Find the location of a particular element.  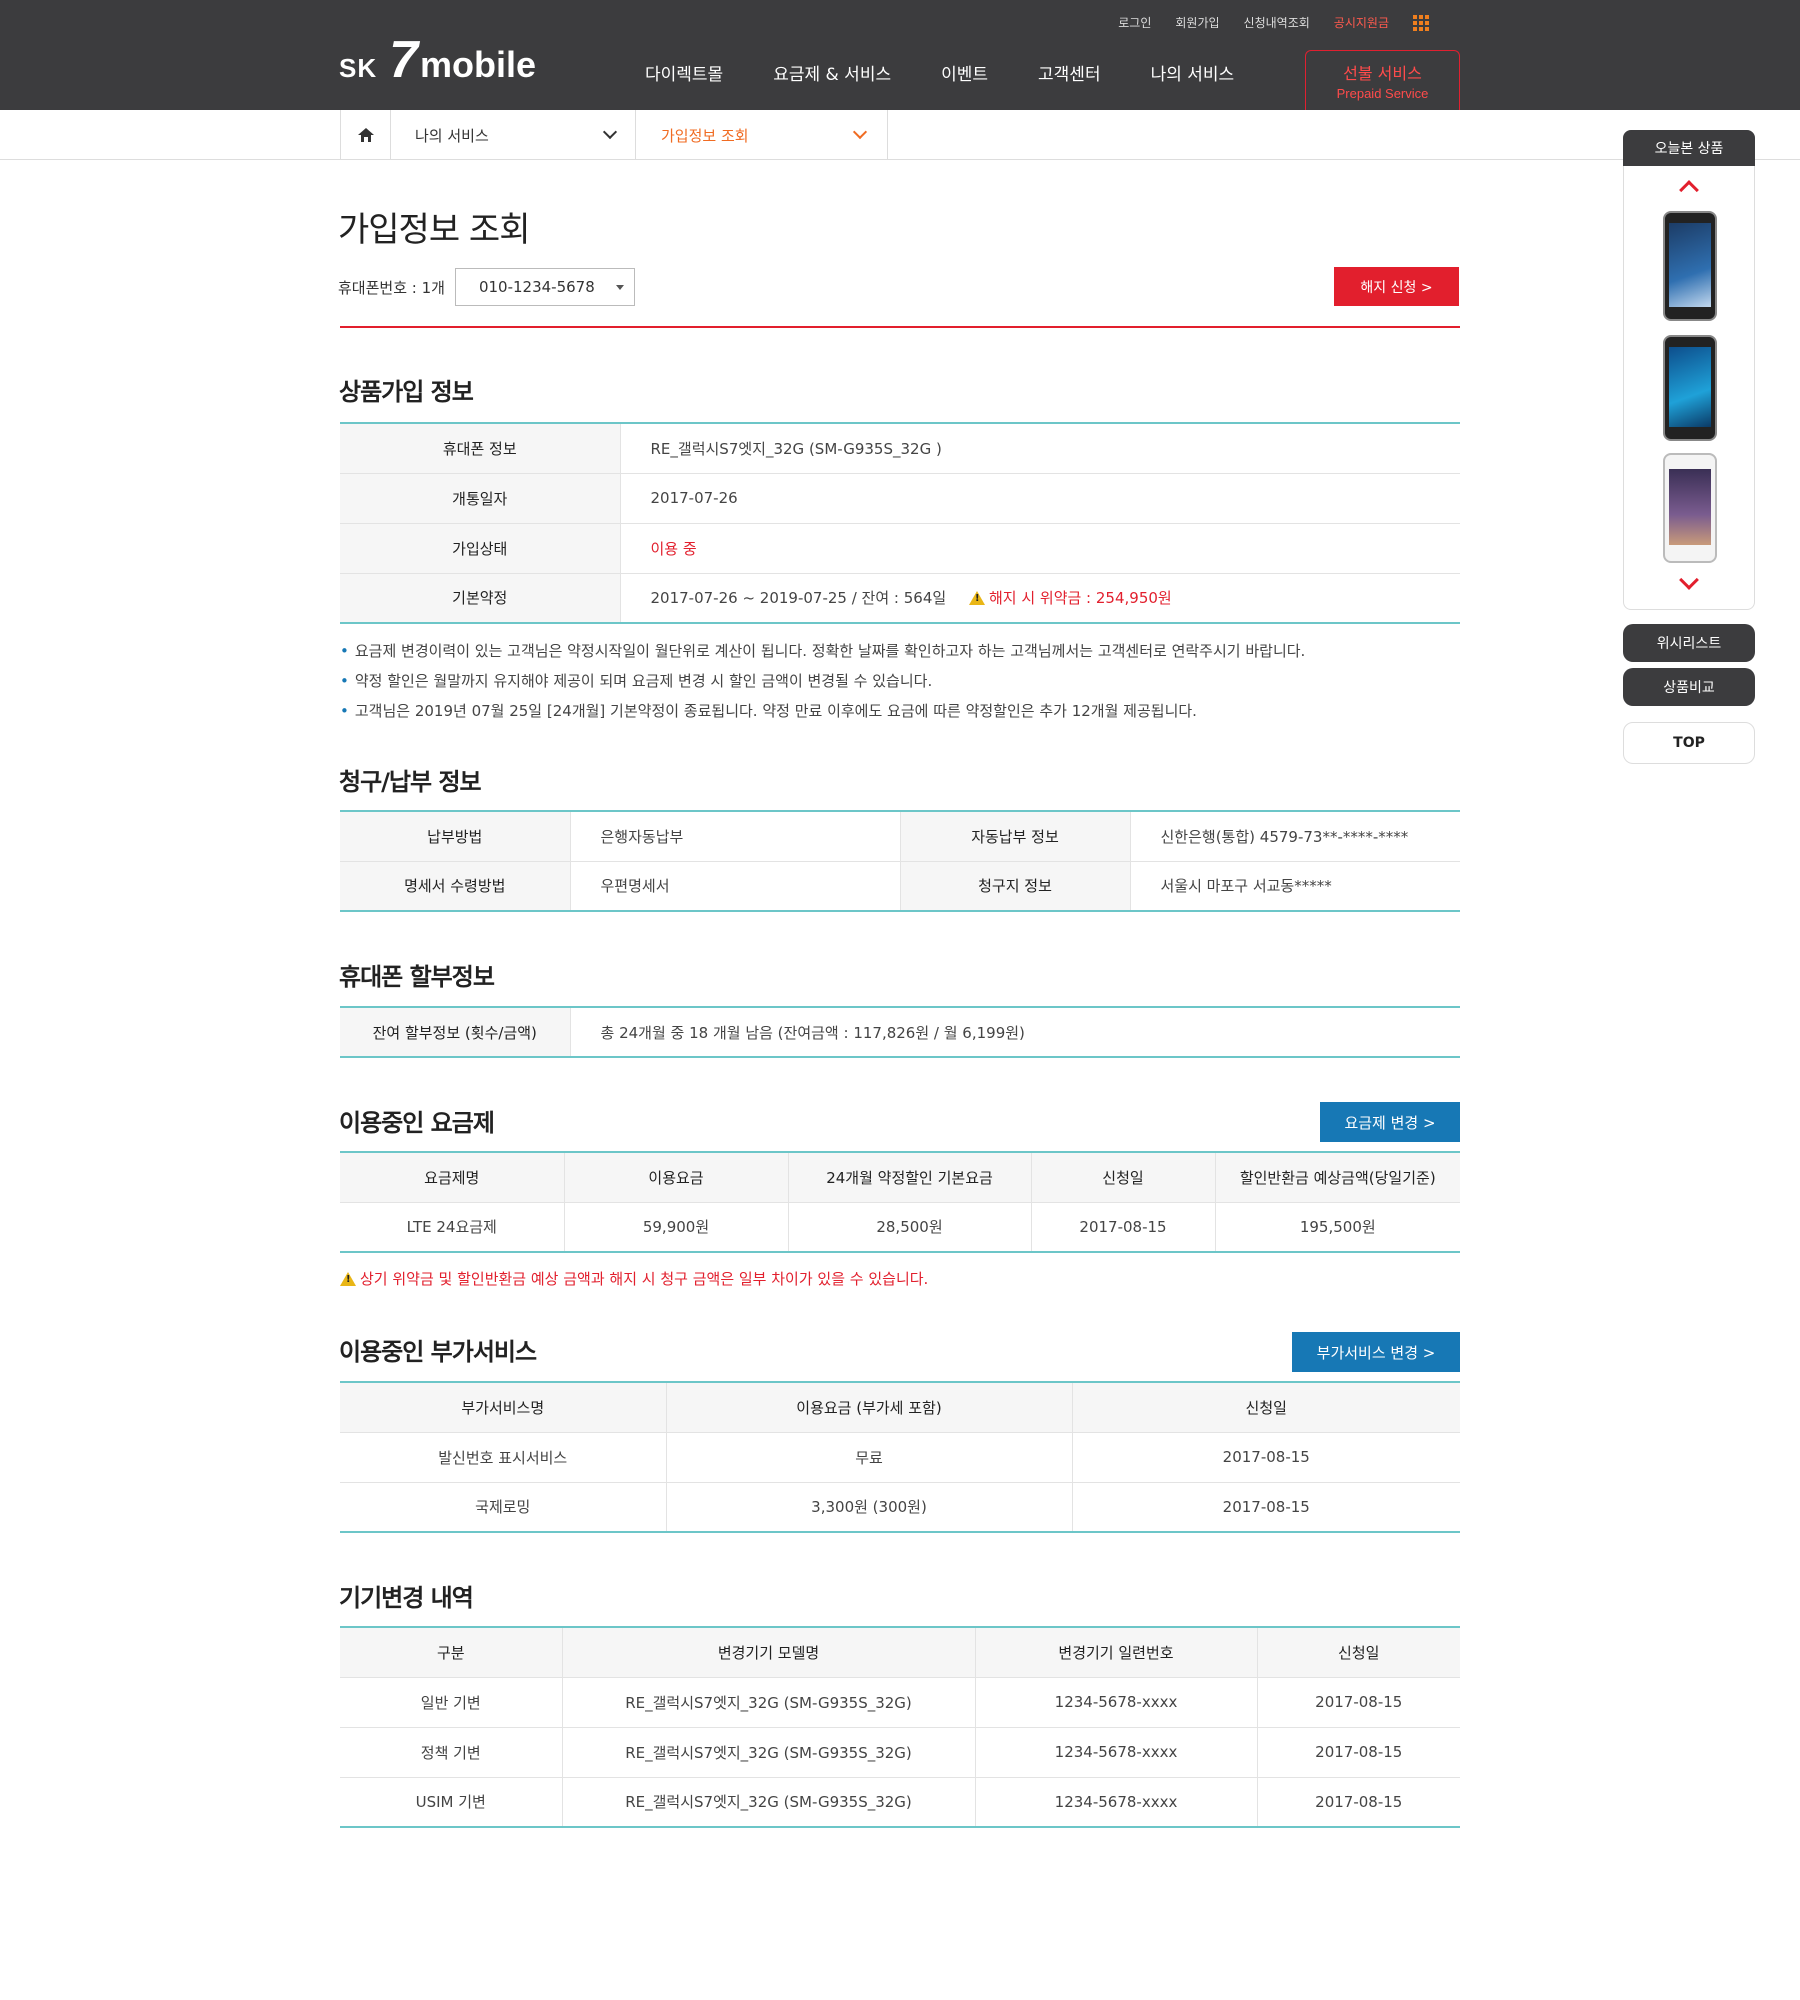

nav-customer-center: 고객센터 is located at coordinates (1069, 72).